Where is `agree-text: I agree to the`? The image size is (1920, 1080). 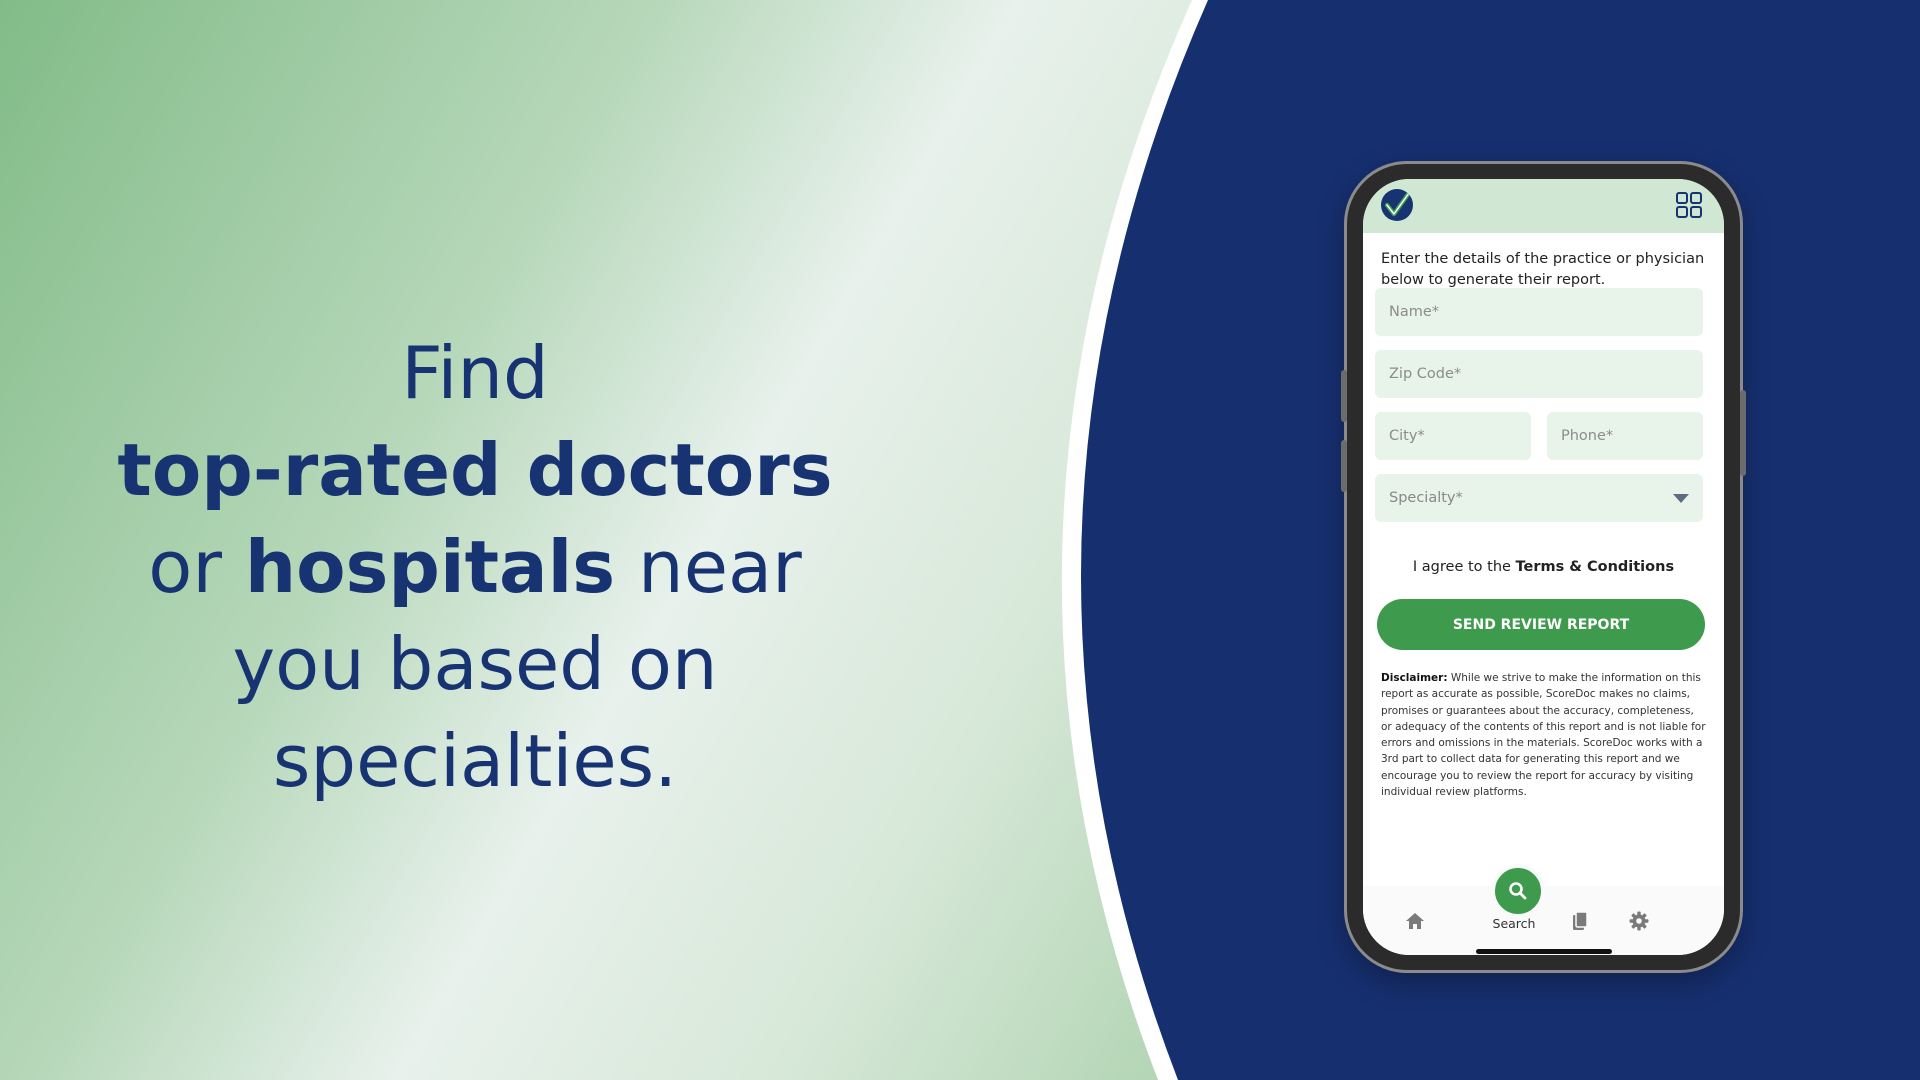 agree-text: I agree to the is located at coordinates (1464, 567).